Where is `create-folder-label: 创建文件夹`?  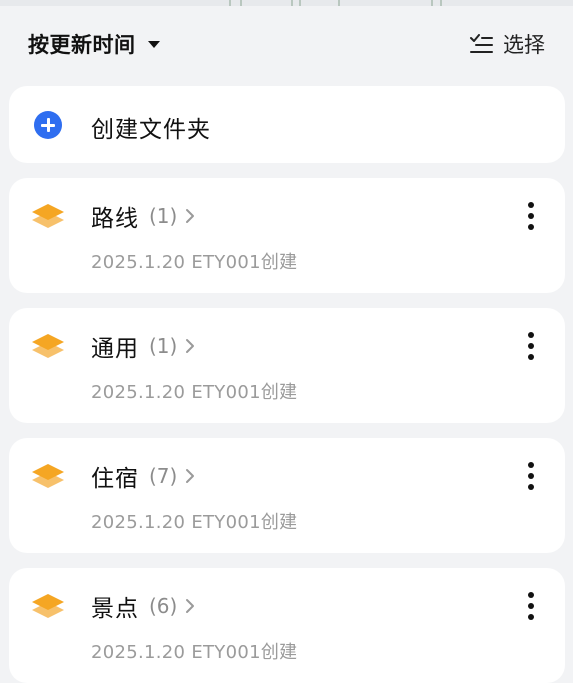 create-folder-label: 创建文件夹 is located at coordinates (151, 130).